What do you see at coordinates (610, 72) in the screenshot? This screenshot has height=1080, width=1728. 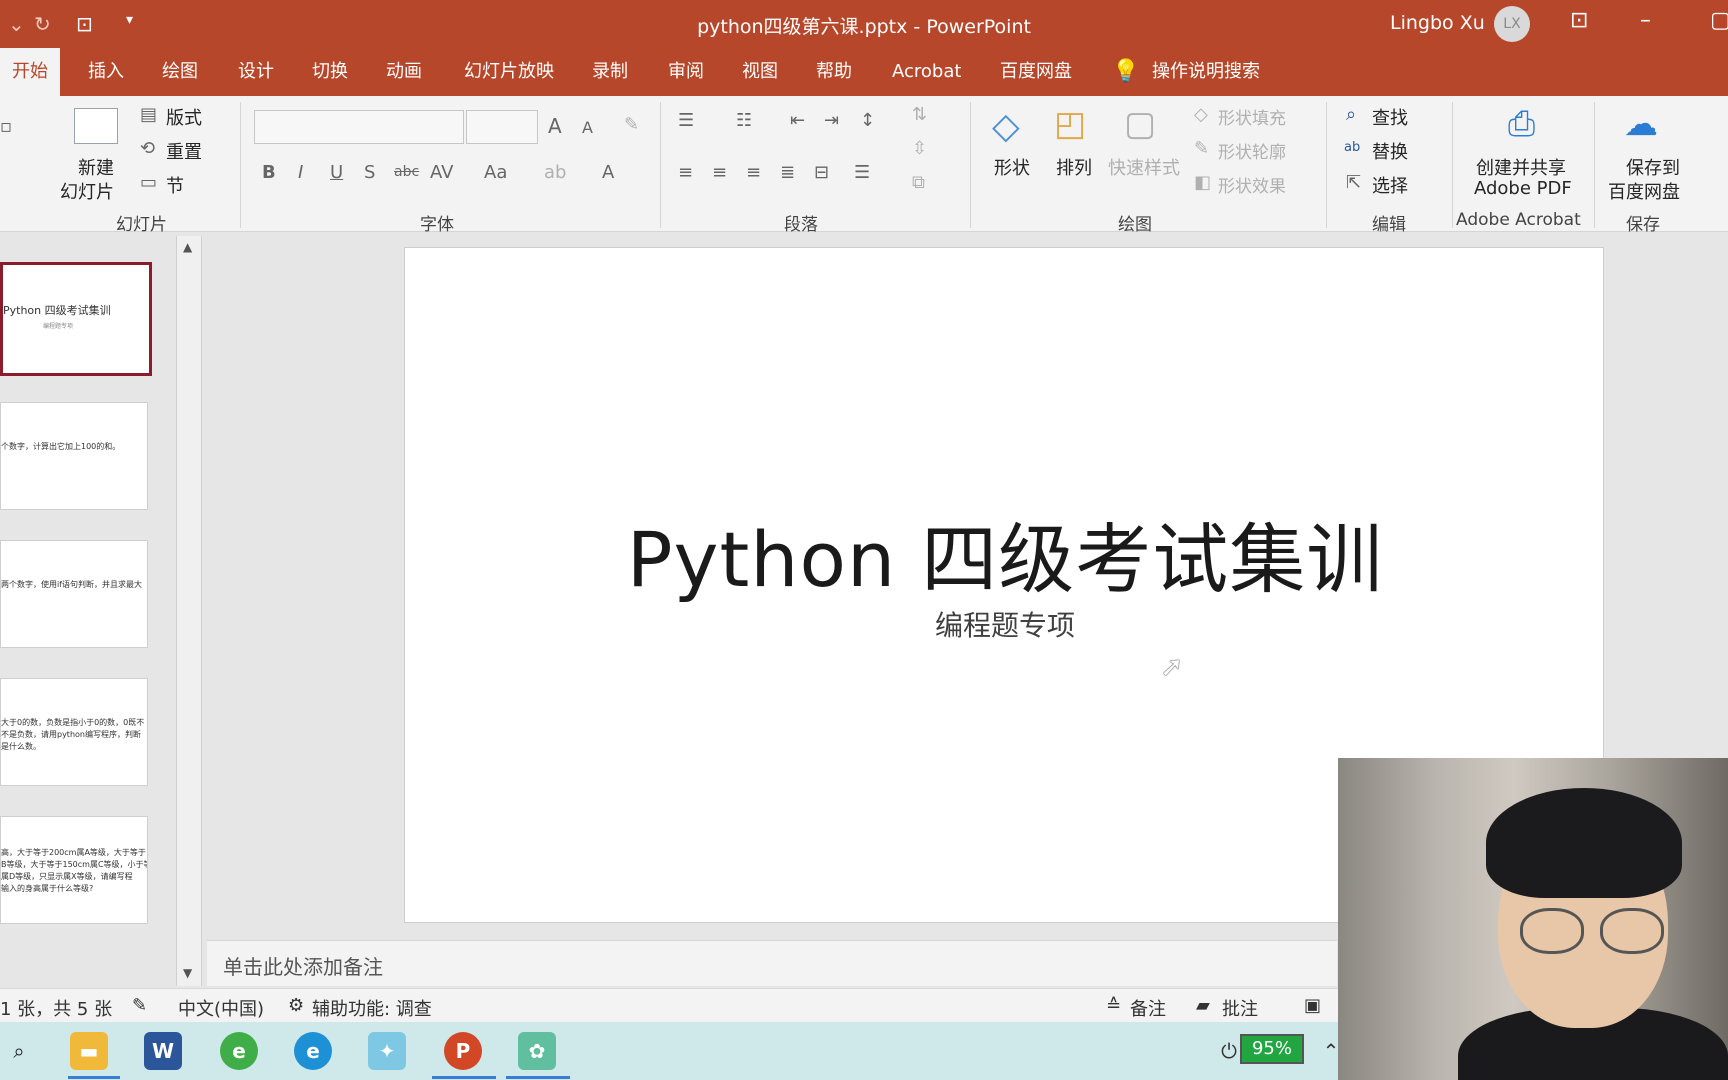 I see `tab-record: 录制` at bounding box center [610, 72].